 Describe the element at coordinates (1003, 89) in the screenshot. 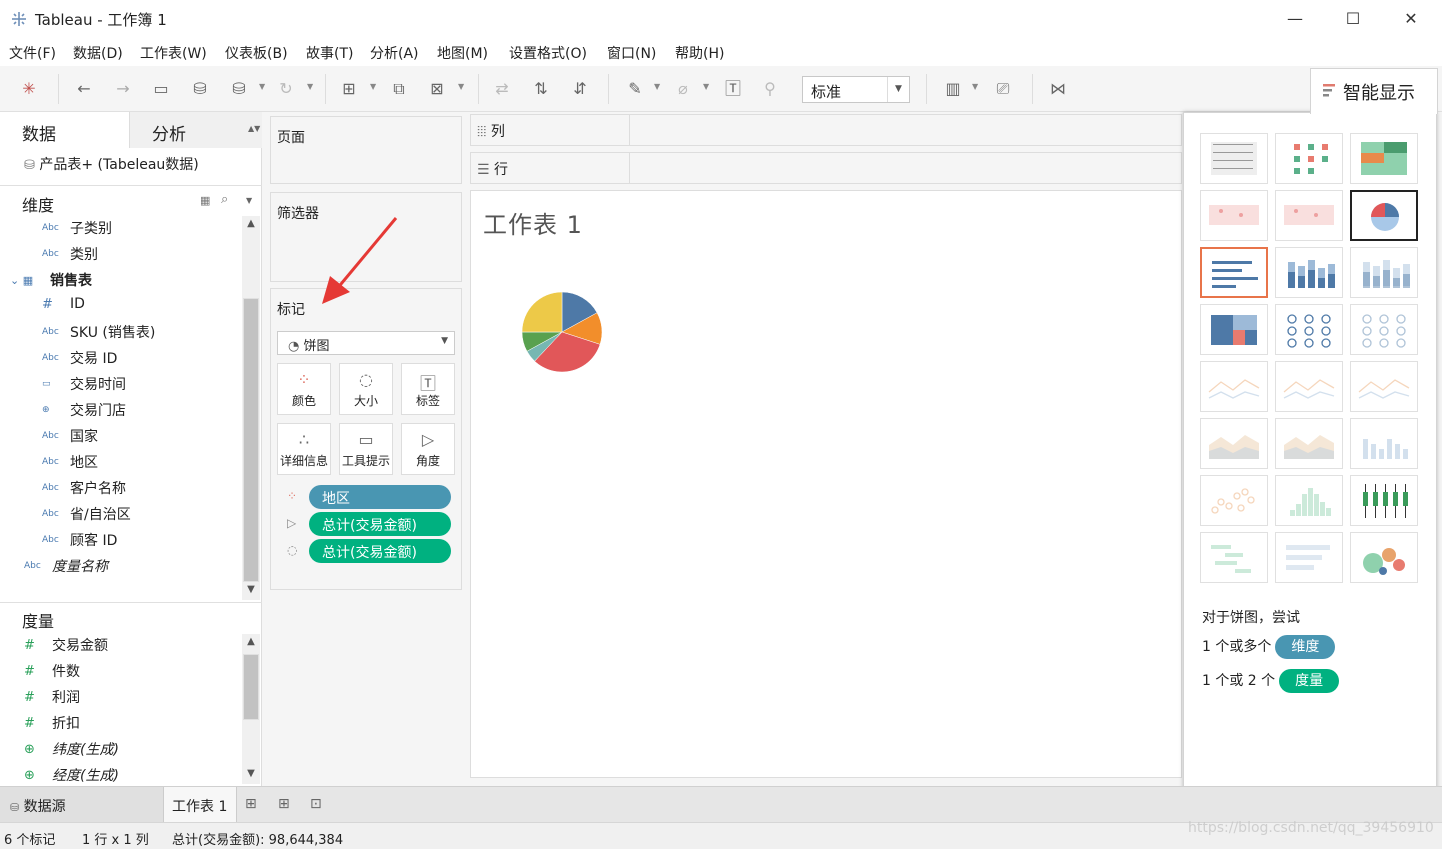

I see `presentation-mode-icon: ⎚` at that location.